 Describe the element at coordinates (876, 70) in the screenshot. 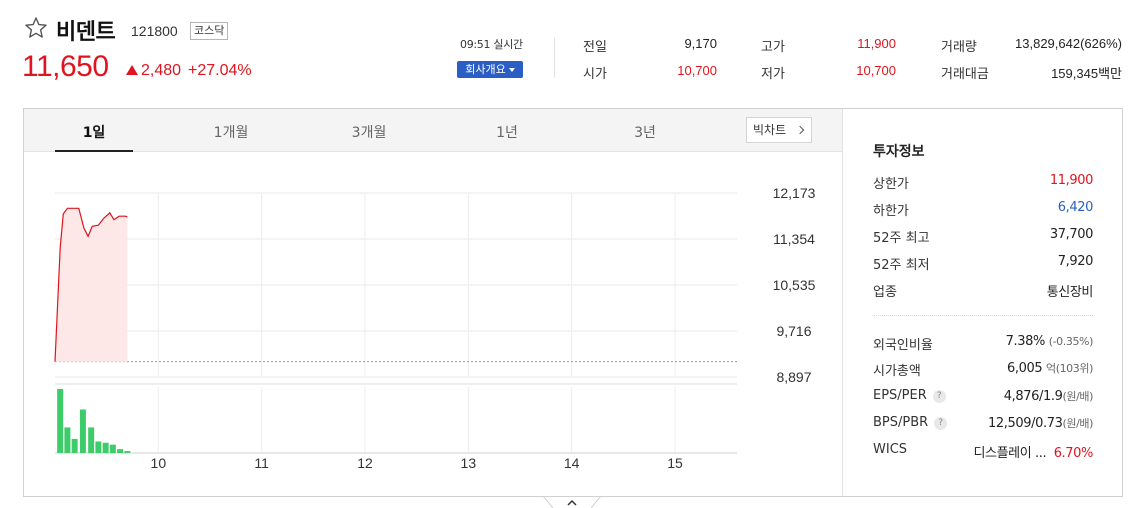

I see `low-value: 10,700` at that location.